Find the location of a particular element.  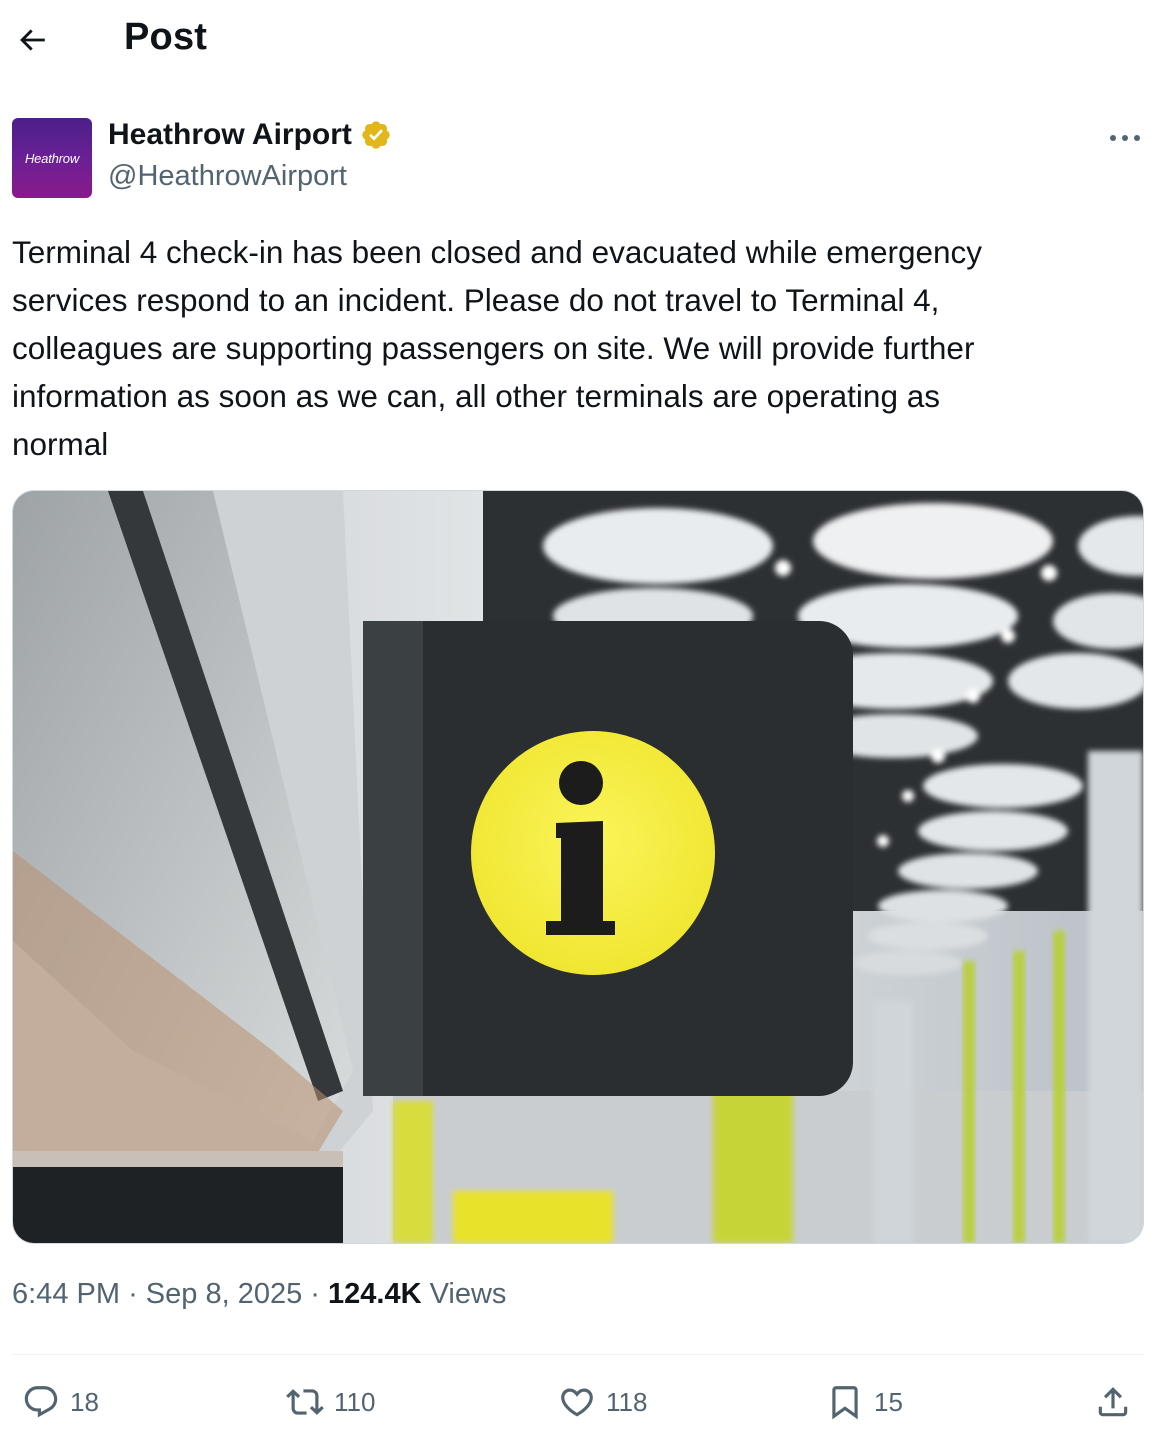

bookmark-count: 15 is located at coordinates (888, 1401).